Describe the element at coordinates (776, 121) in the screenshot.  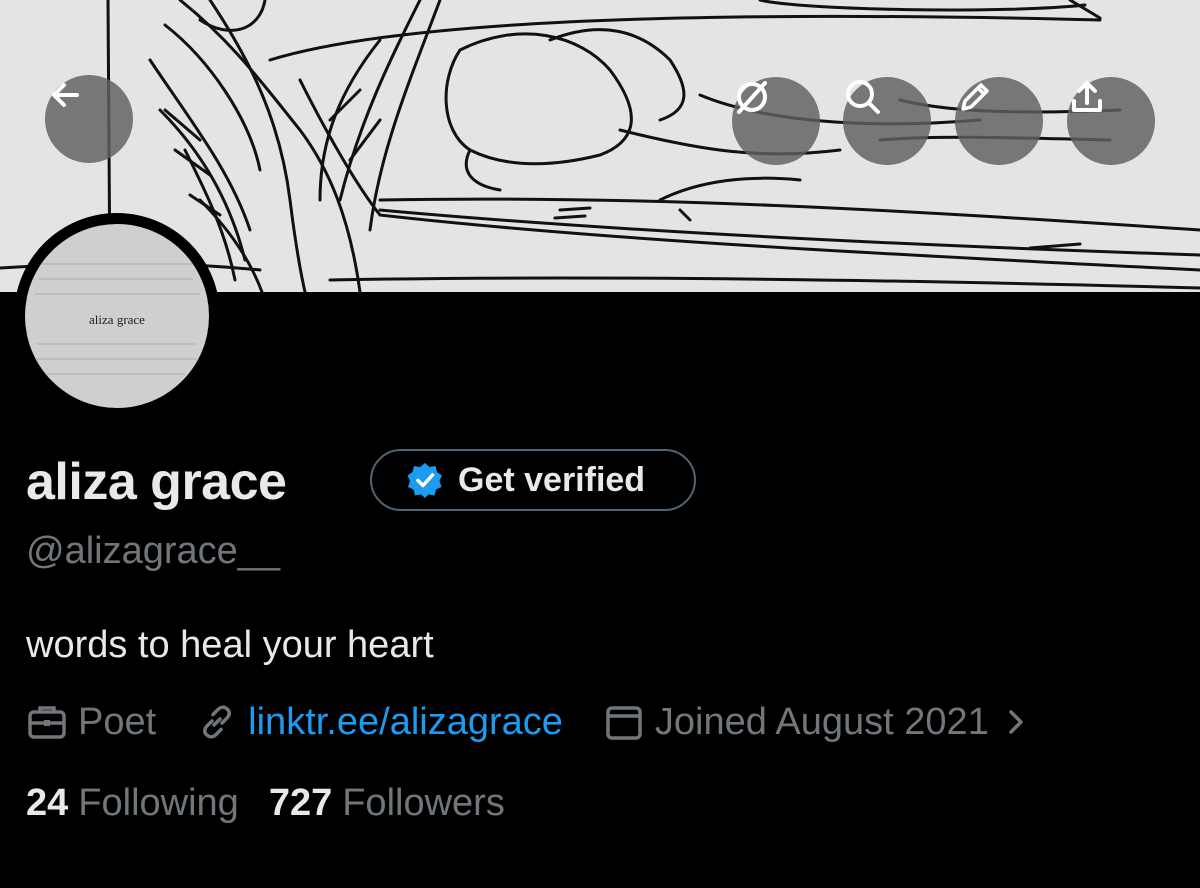
I see `grok-button` at that location.